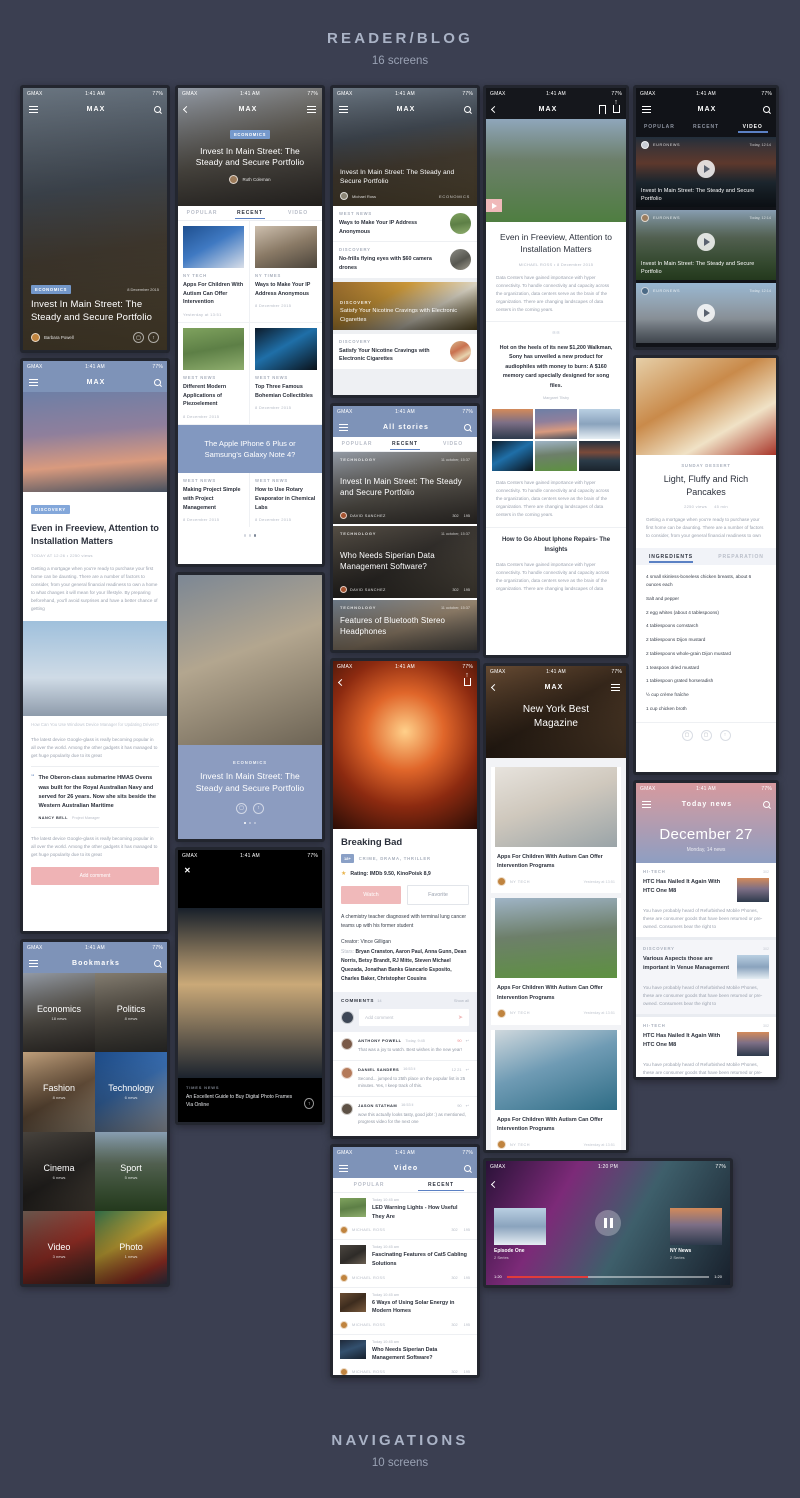 The image size is (800, 1498). I want to click on tab-recent: RECENT, so click(405, 445).